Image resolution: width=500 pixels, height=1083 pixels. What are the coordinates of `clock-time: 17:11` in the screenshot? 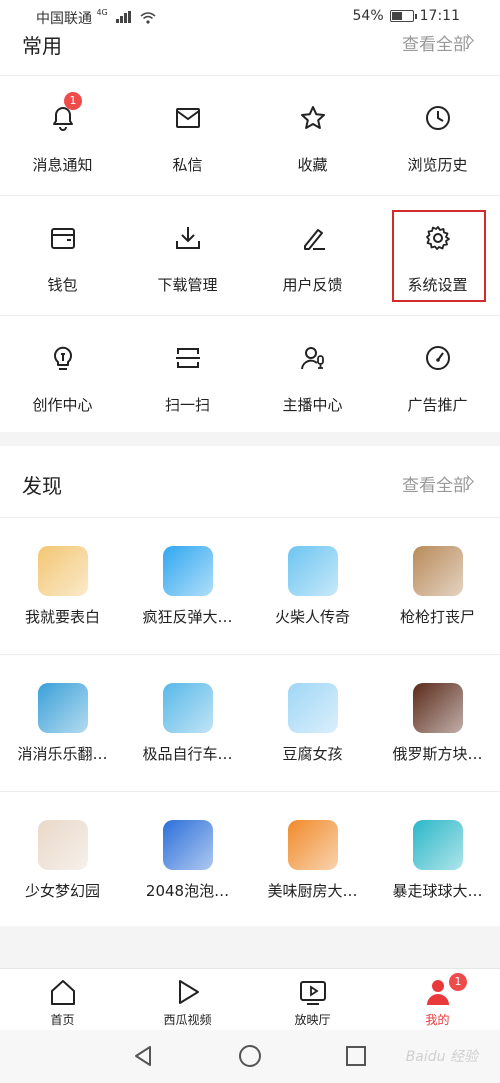 It's located at (439, 16).